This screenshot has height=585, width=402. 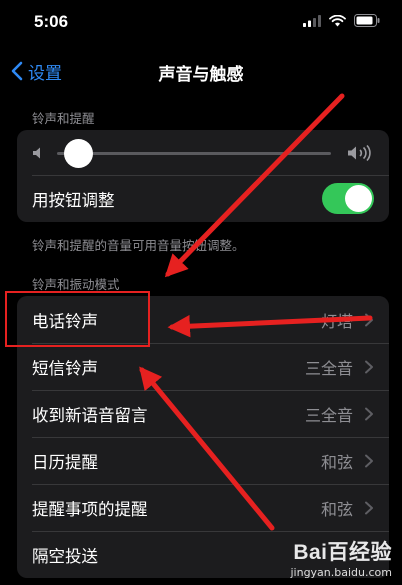 What do you see at coordinates (342, 552) in the screenshot?
I see `watermark-logo: Bai百经验` at bounding box center [342, 552].